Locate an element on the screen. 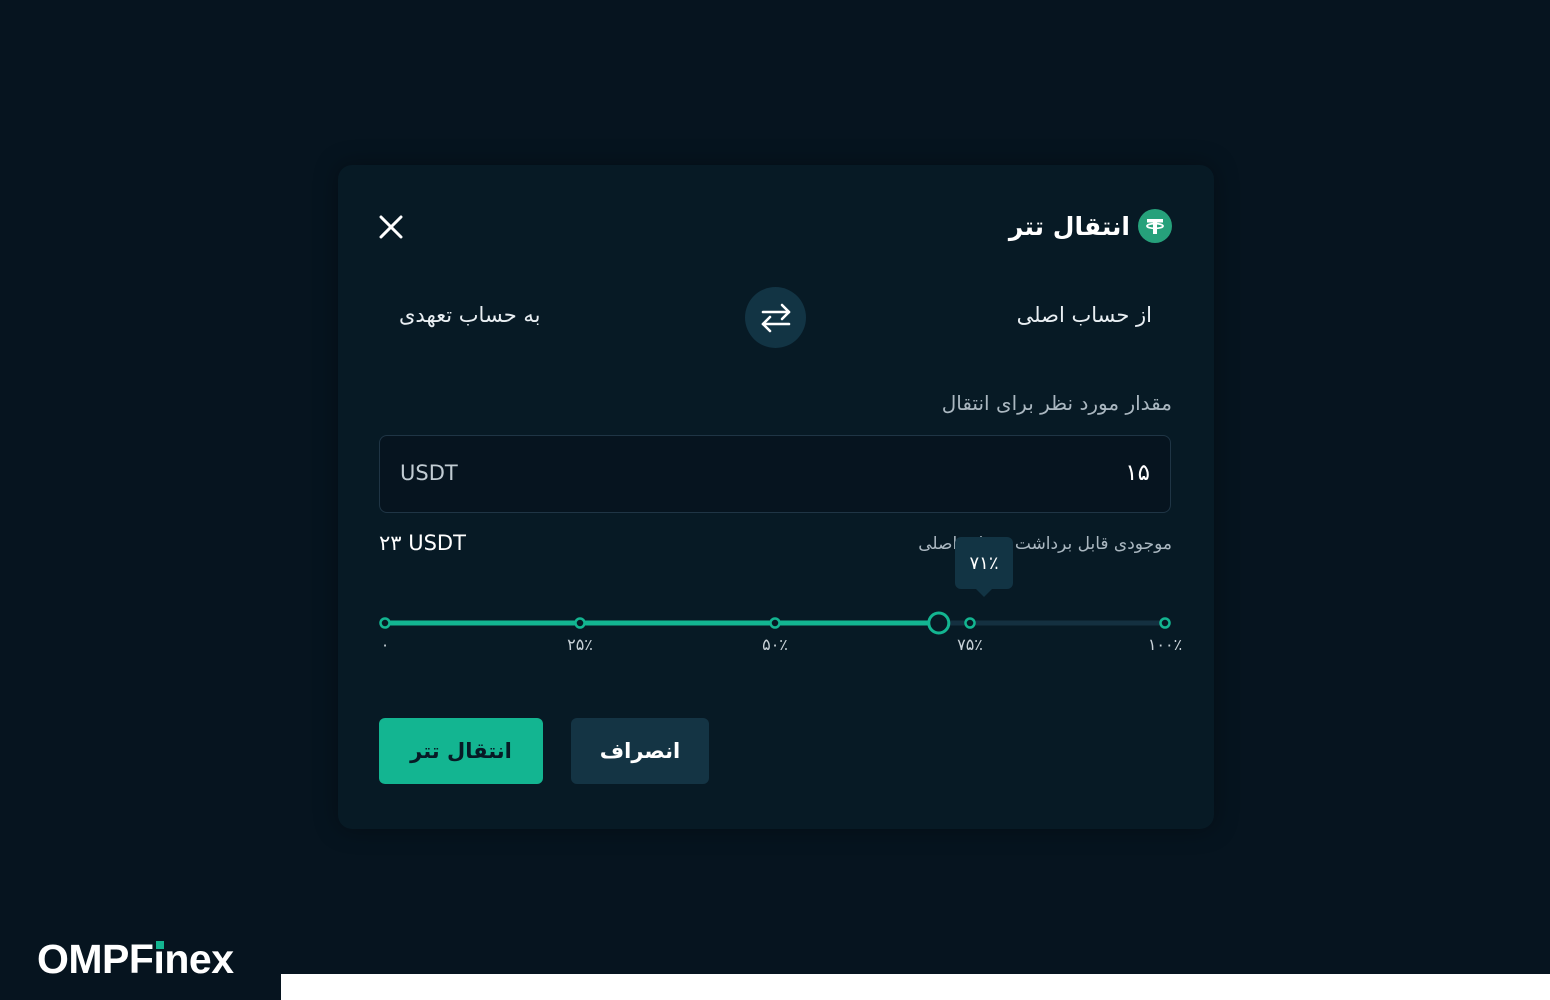  transfer-submit-button: انتقال تتر is located at coordinates (461, 751).